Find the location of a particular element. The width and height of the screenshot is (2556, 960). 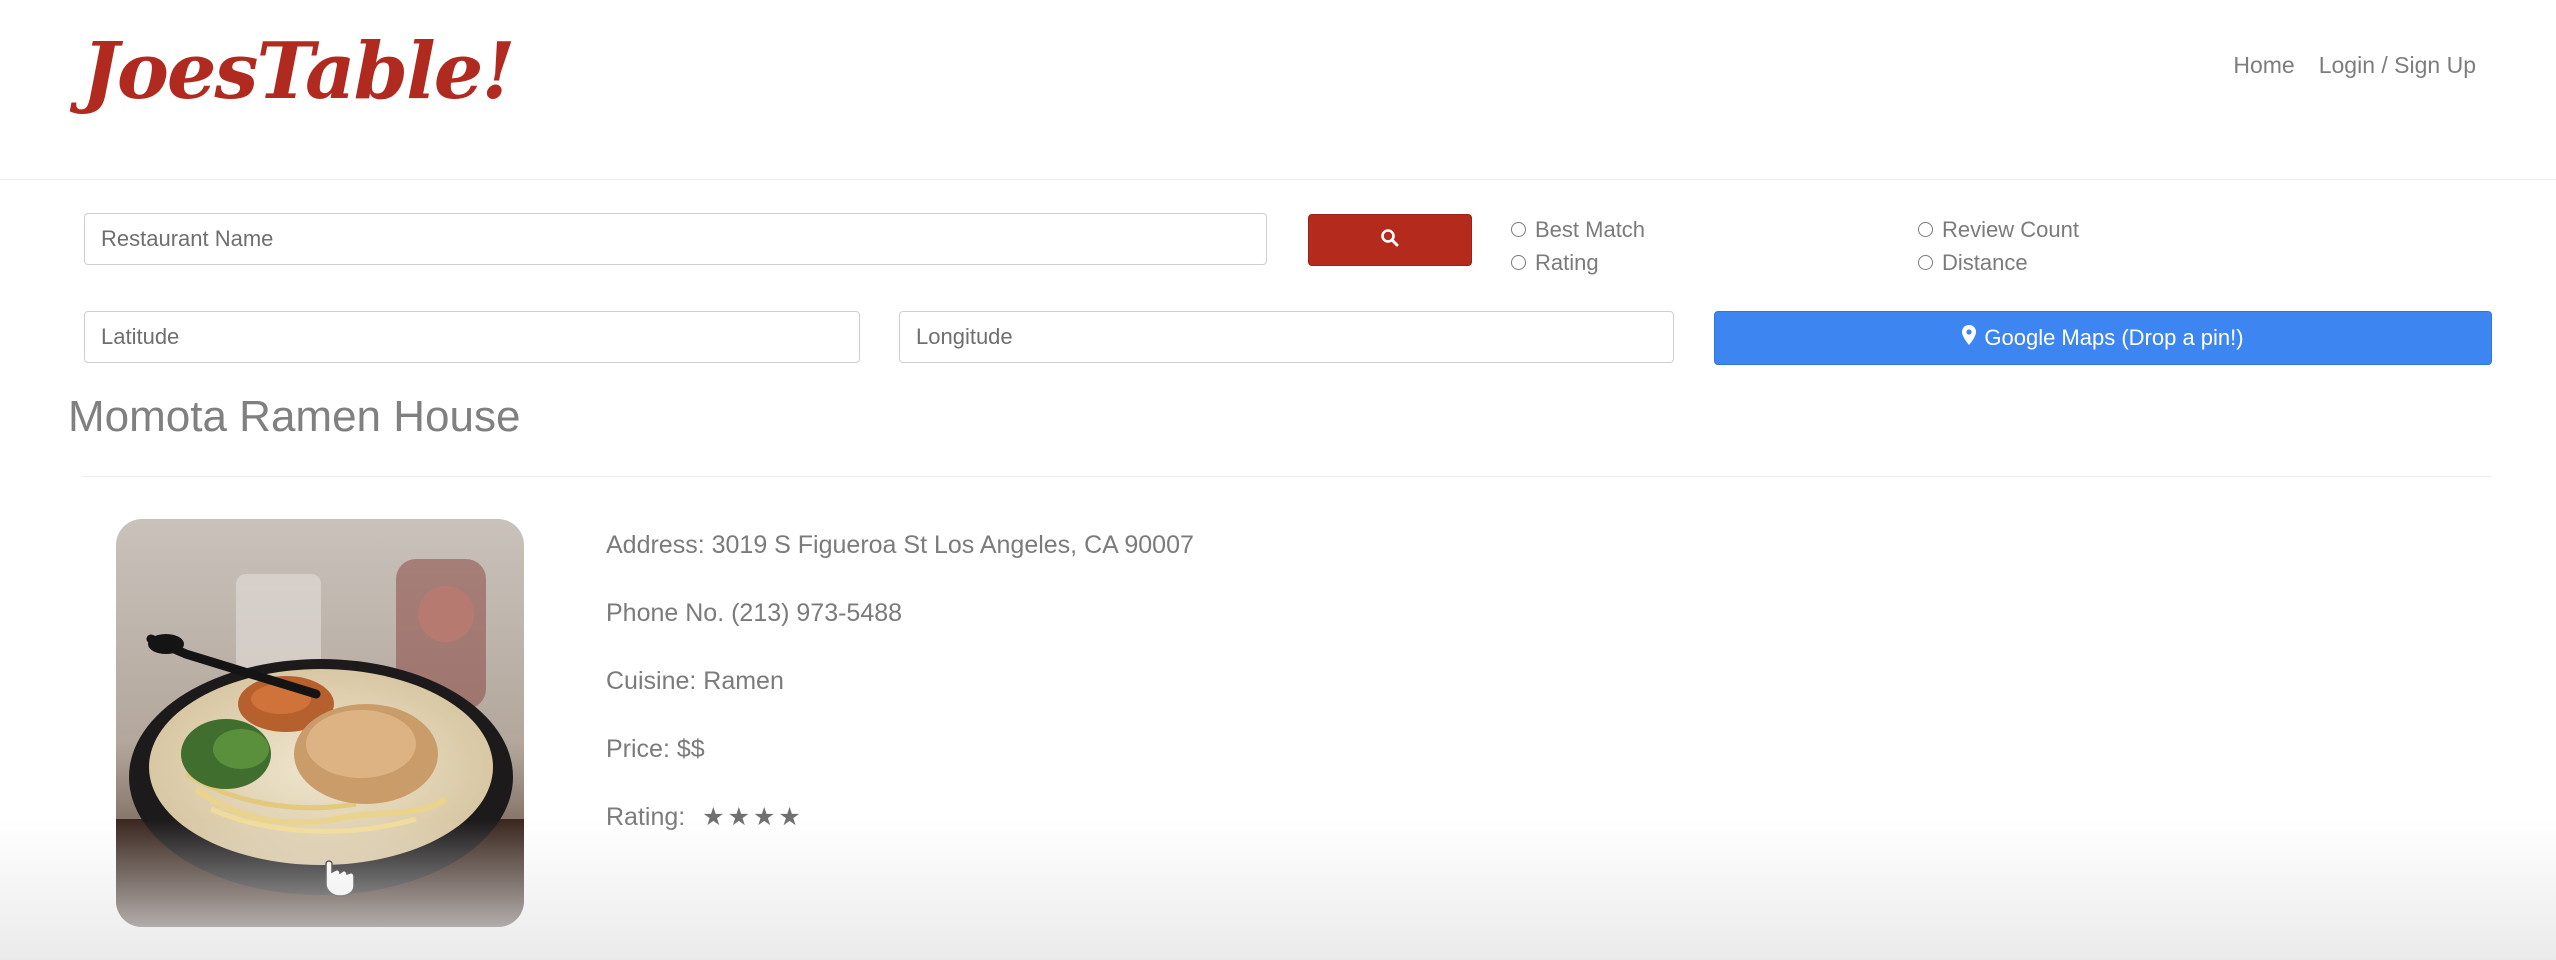

radio-distance: Distance is located at coordinates (1998, 262).